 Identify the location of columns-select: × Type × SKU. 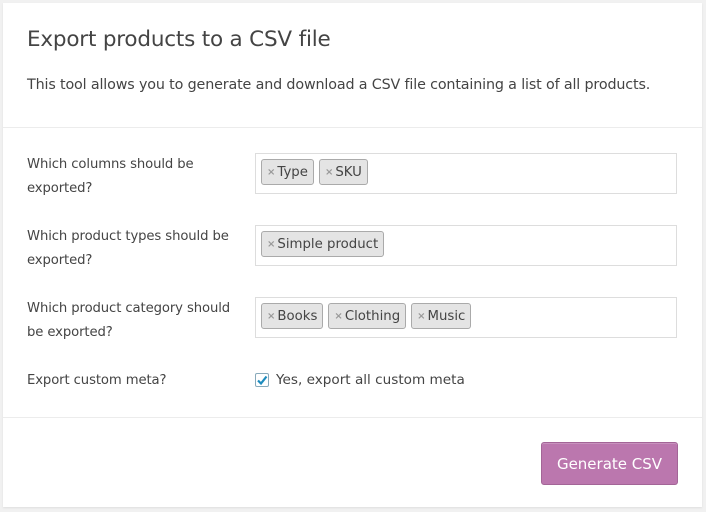
(466, 173).